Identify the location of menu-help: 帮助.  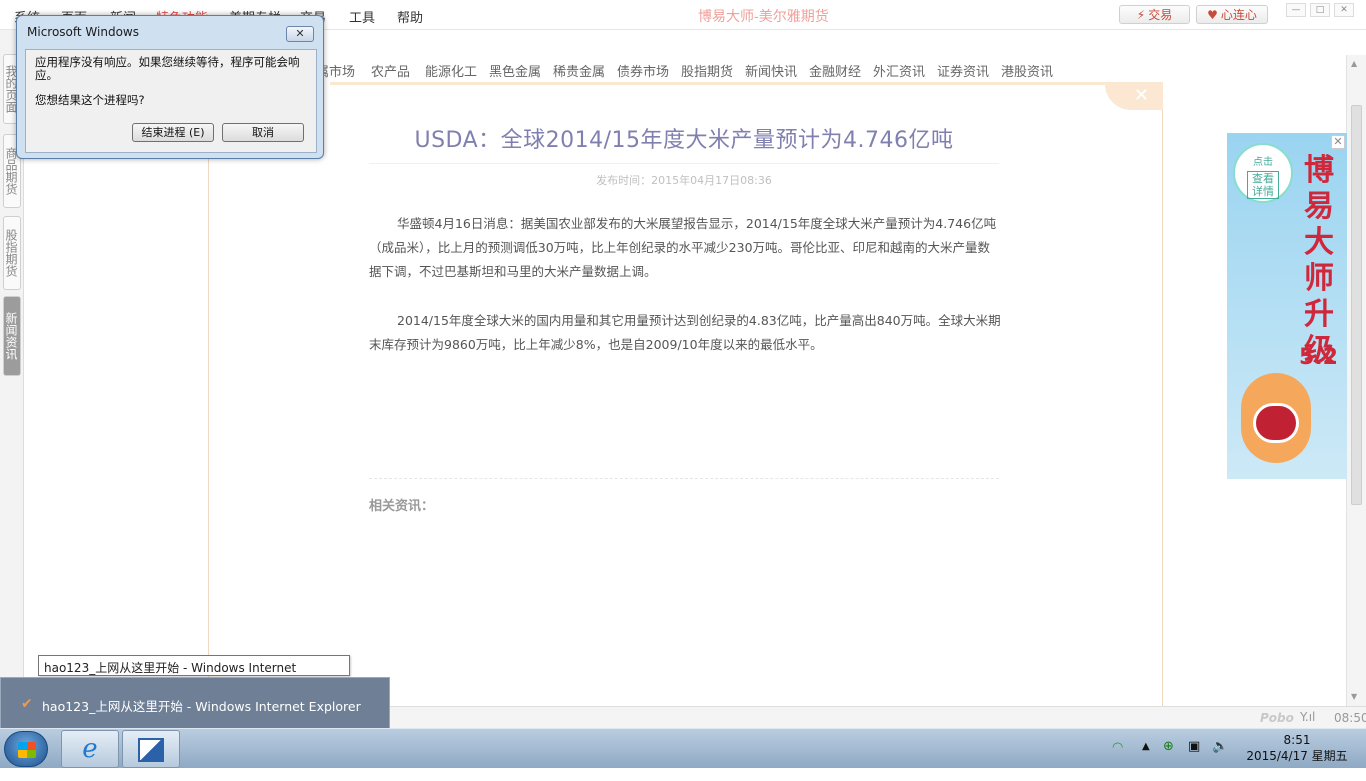
(410, 16).